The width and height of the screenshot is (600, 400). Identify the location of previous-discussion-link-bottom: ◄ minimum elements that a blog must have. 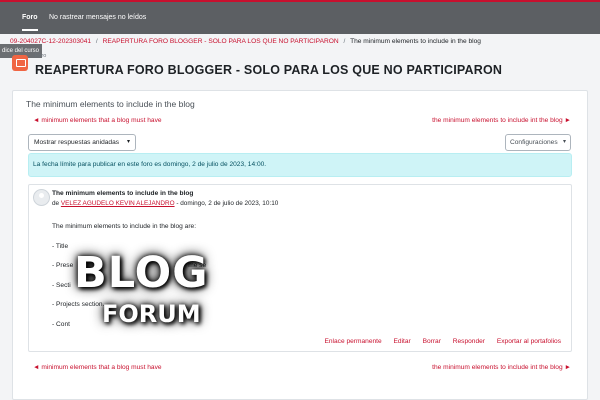
(97, 367).